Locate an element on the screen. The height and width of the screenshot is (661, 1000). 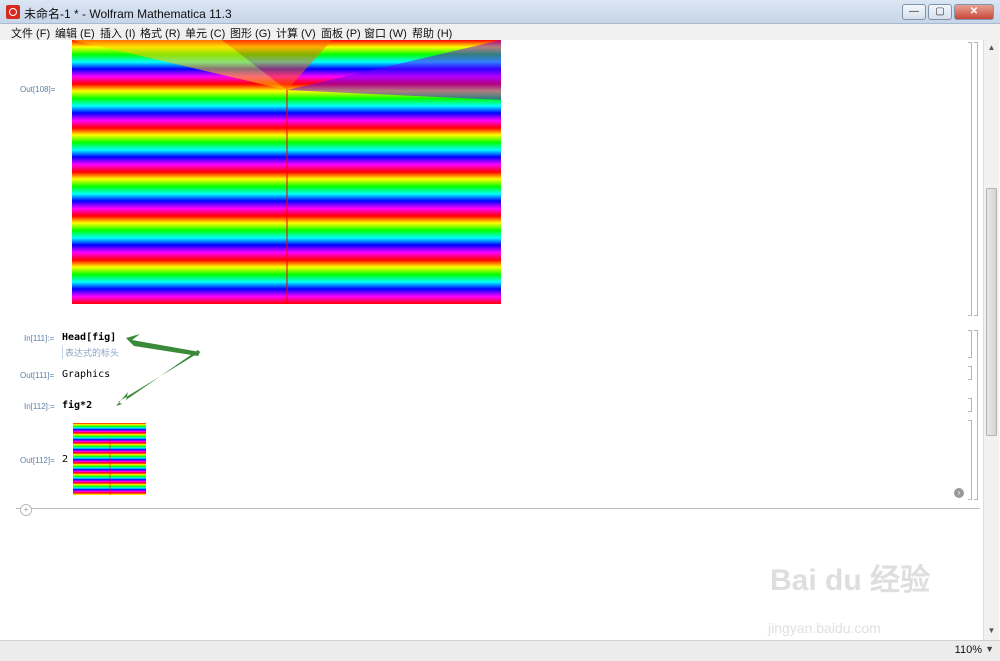
in112-input: fig*2 is located at coordinates (77, 405).